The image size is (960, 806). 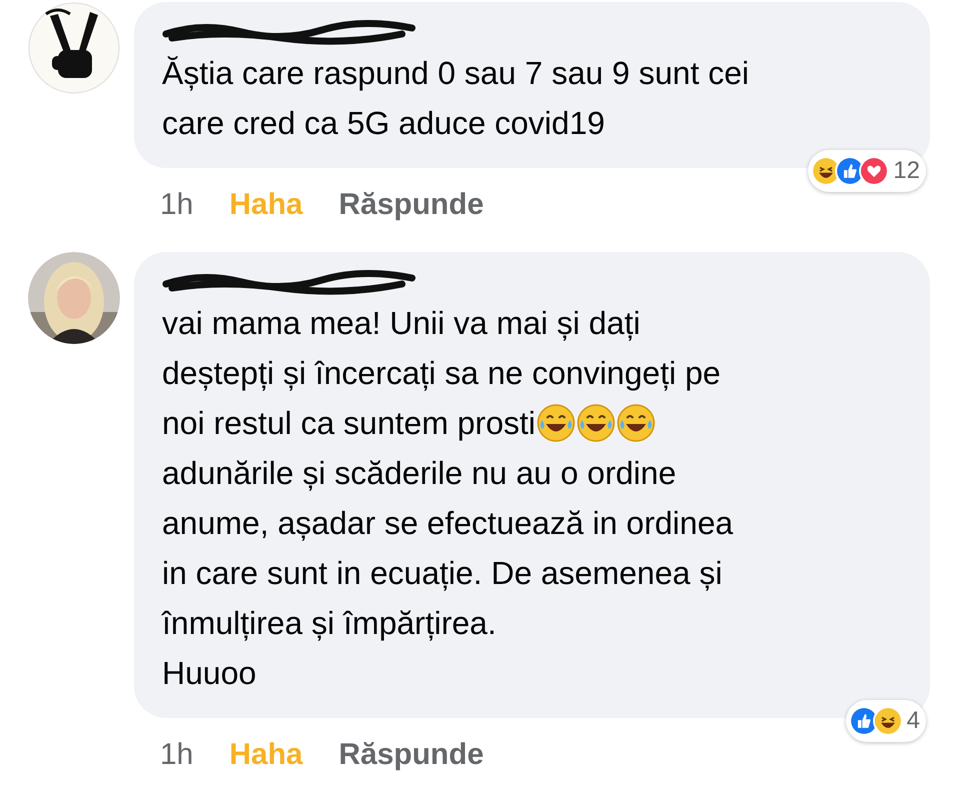 What do you see at coordinates (329, 623) in the screenshot?
I see `comment-text-line: înmulțirea și împărțirea.` at bounding box center [329, 623].